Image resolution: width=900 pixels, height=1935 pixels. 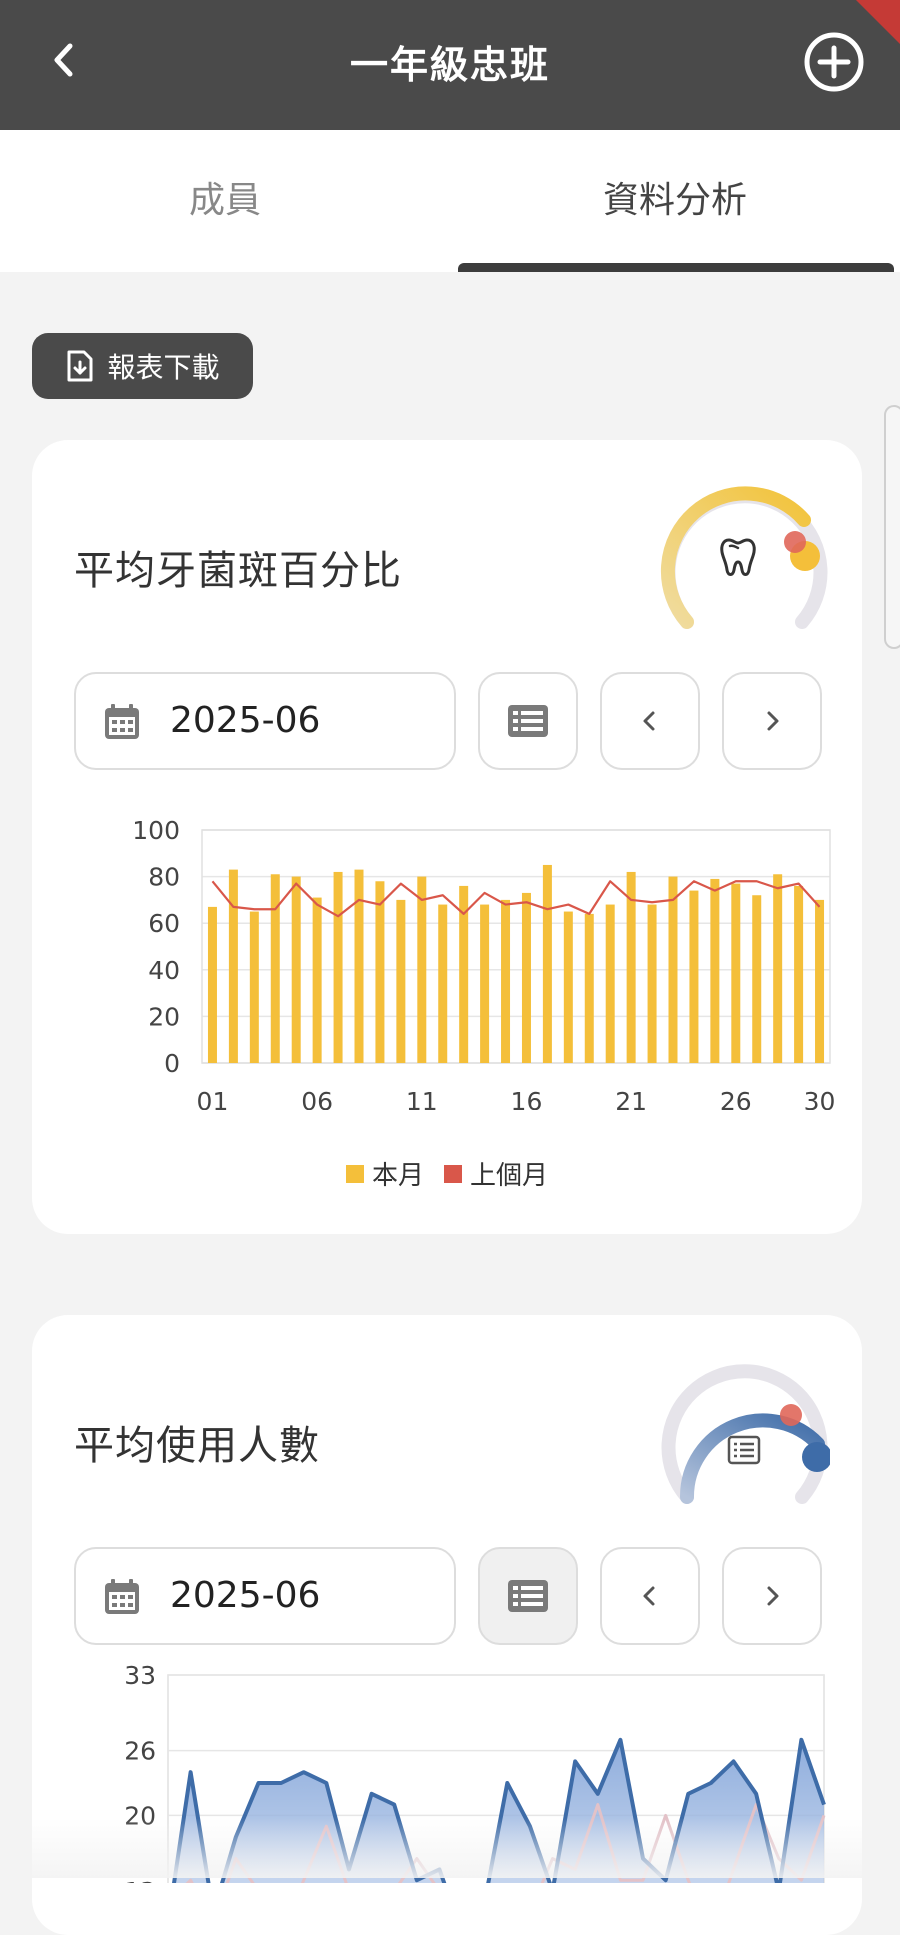 I want to click on y-tick-label: 60, so click(x=164, y=923).